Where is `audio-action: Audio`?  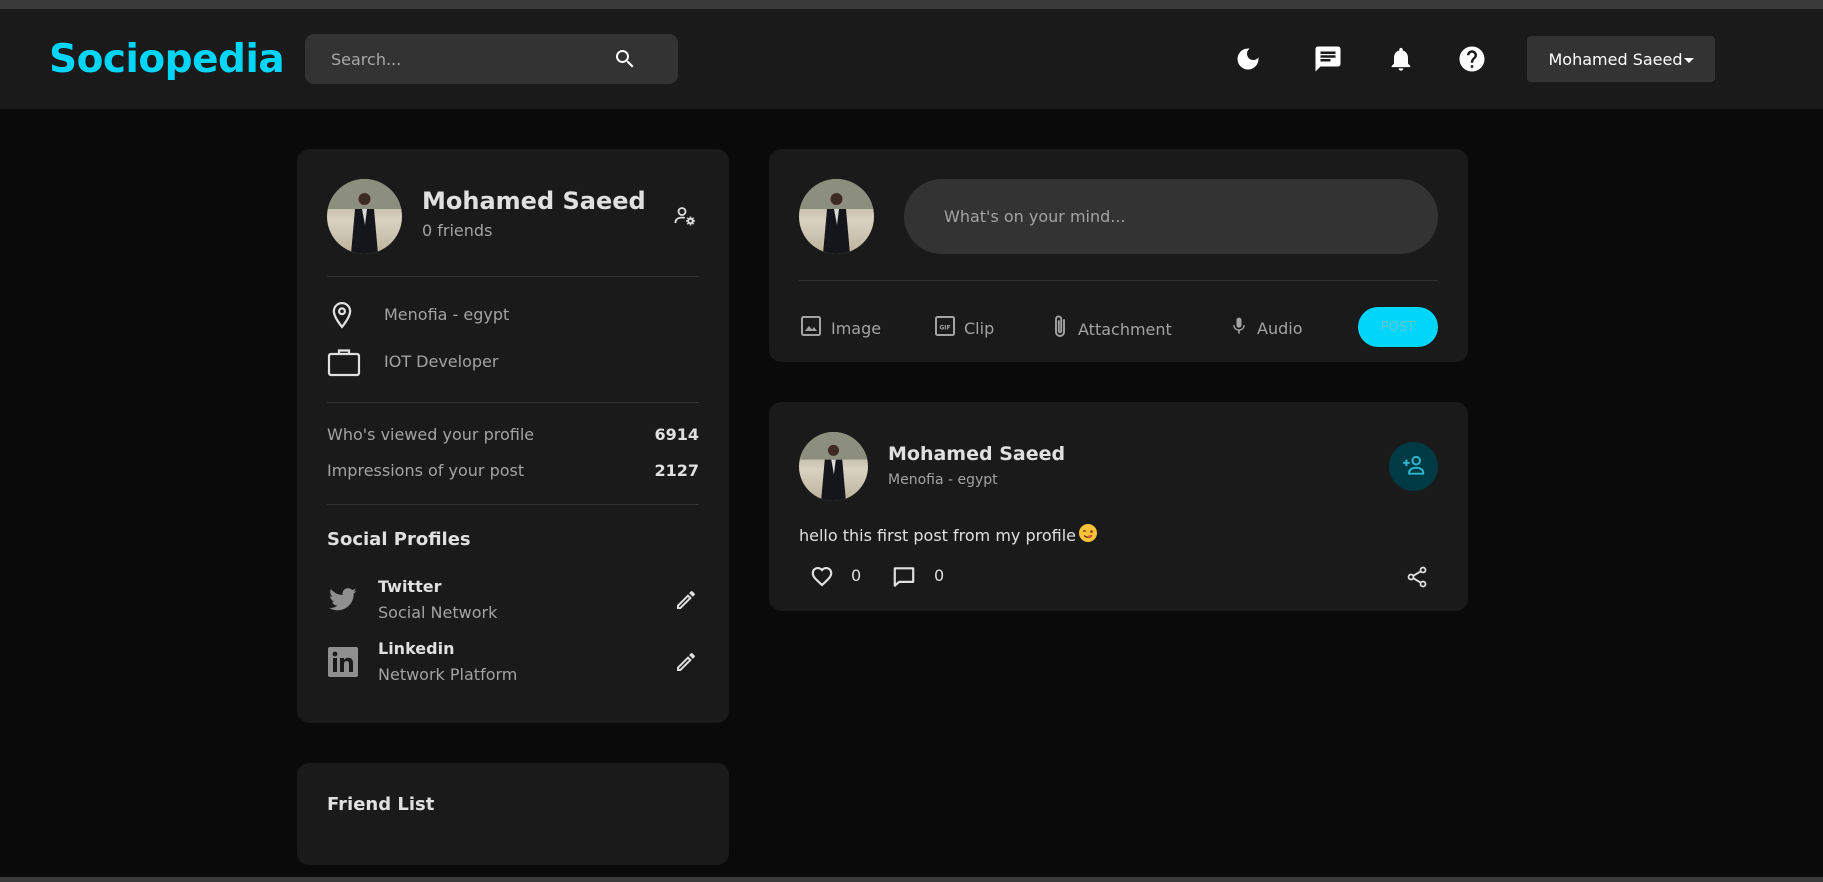 audio-action: Audio is located at coordinates (1265, 328).